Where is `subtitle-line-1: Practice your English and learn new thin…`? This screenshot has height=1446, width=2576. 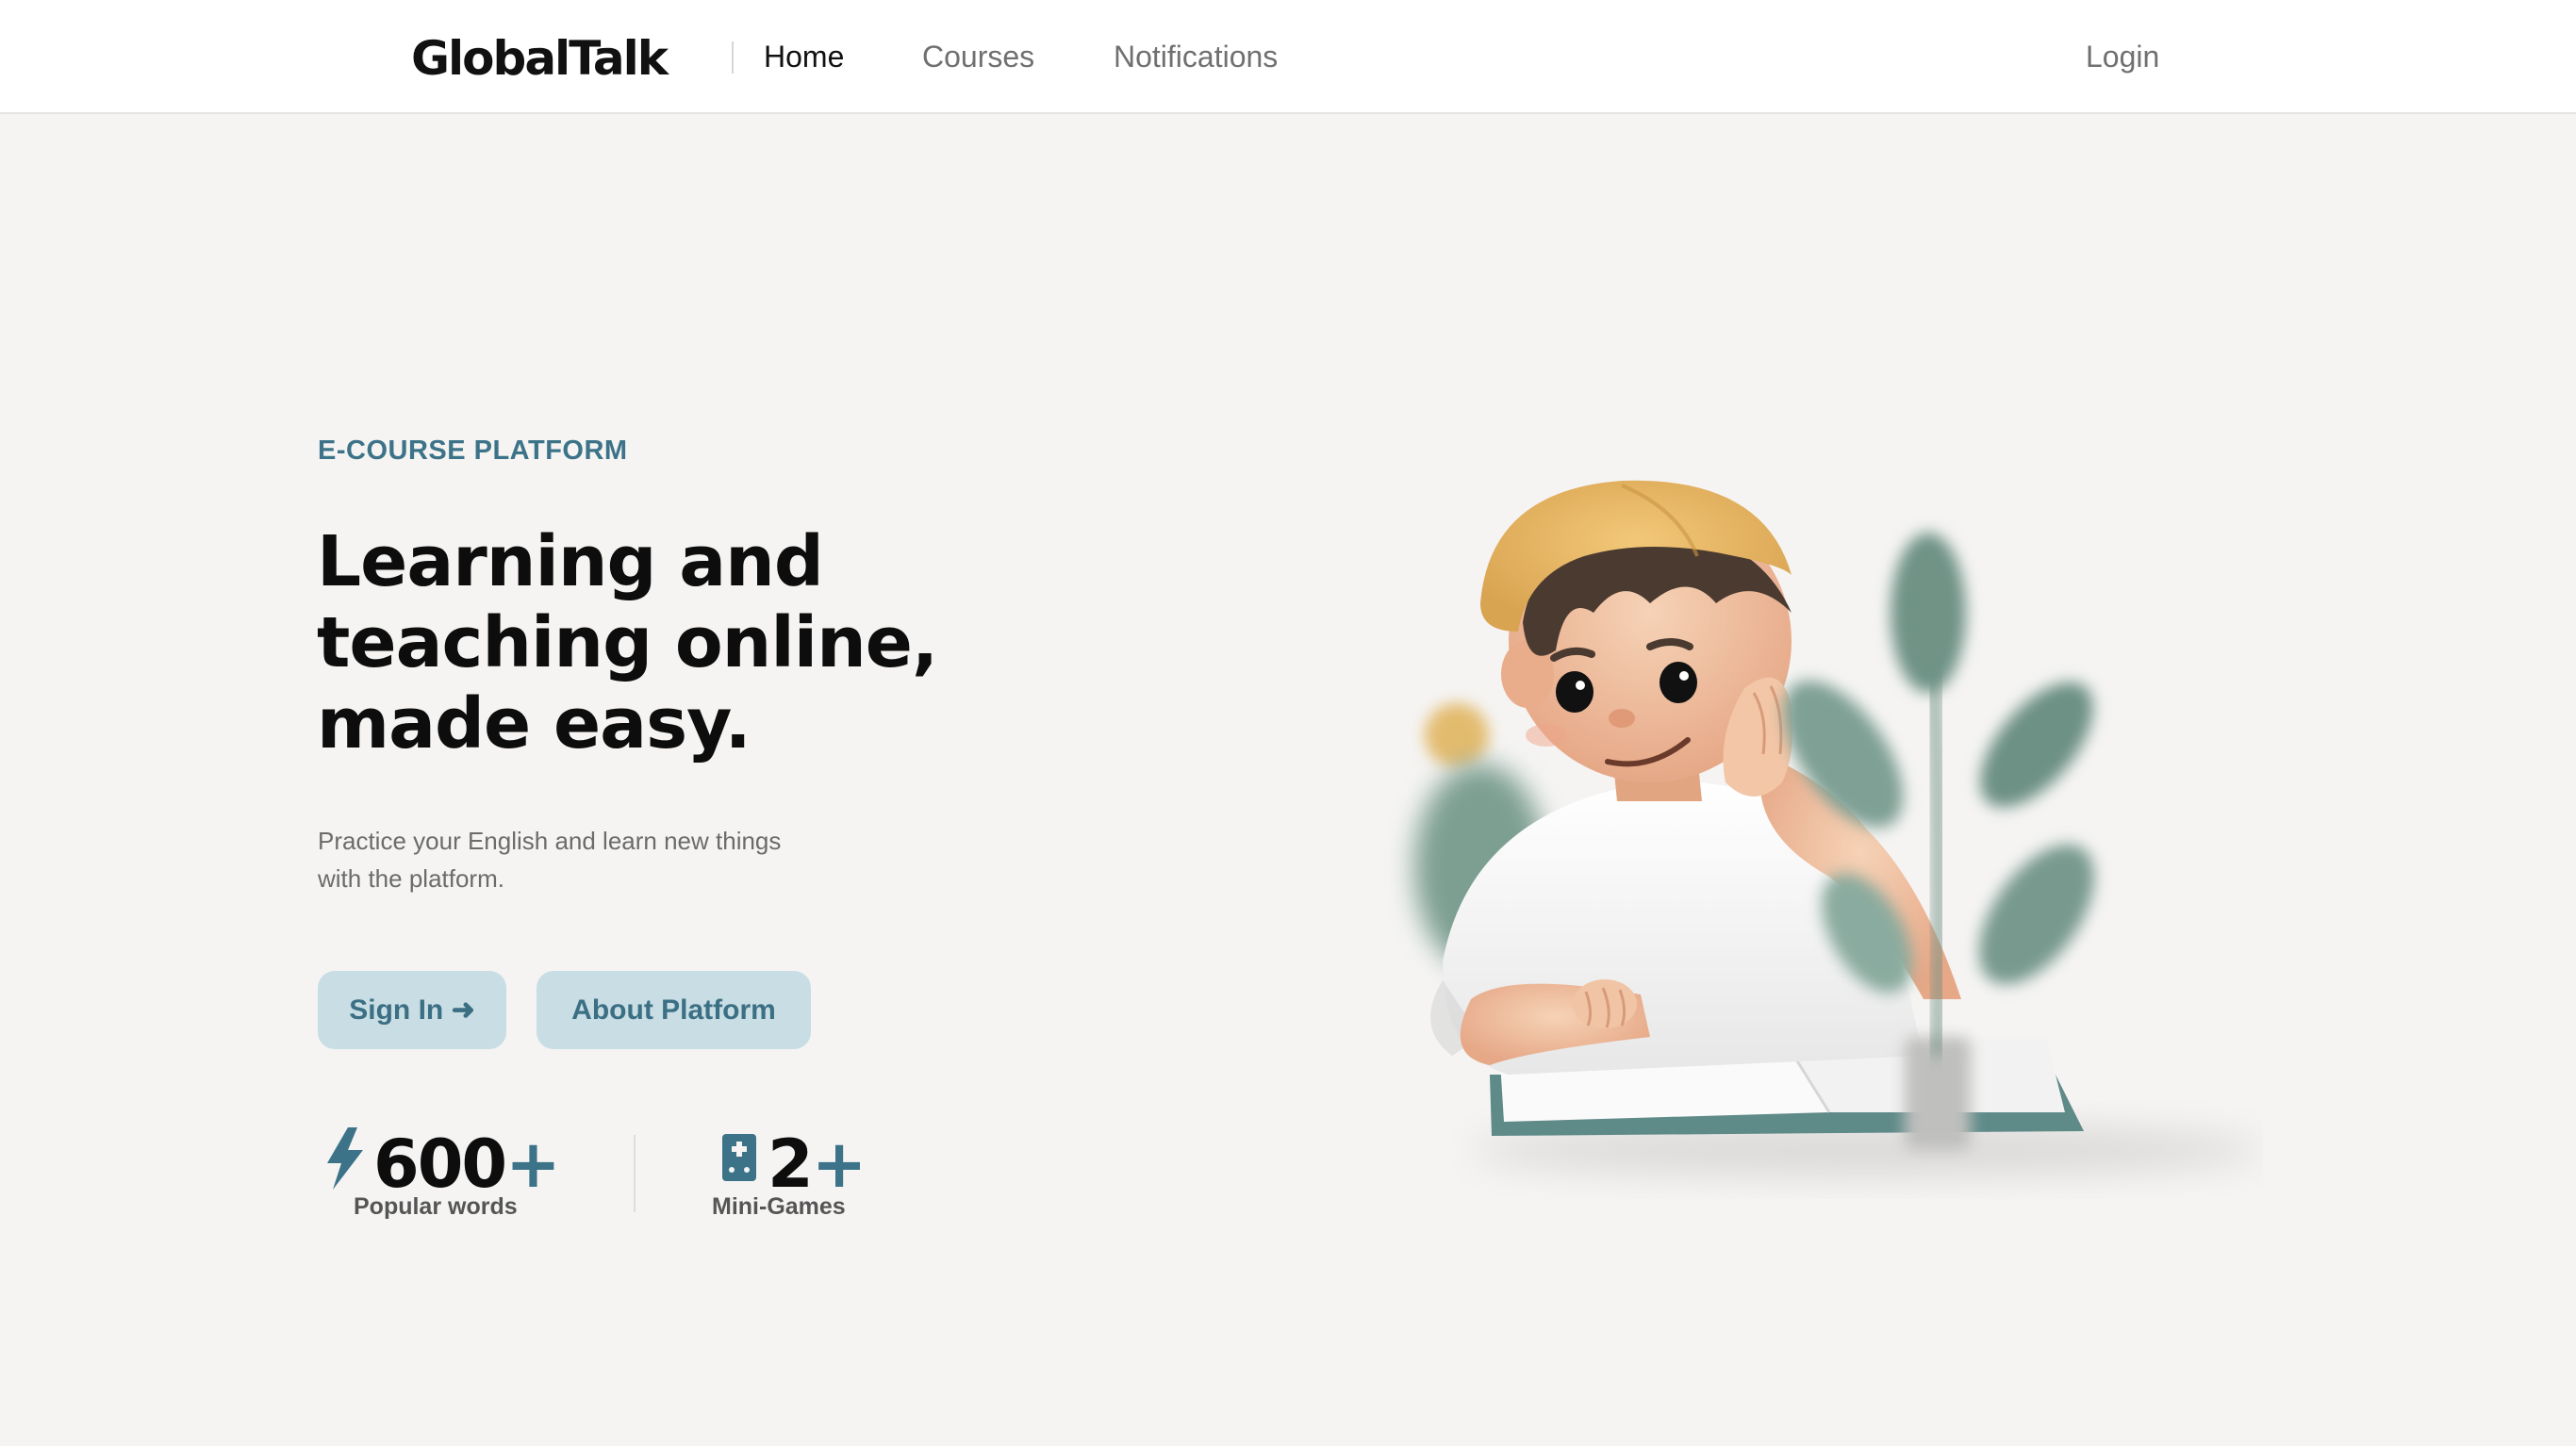
subtitle-line-1: Practice your English and learn new thin… is located at coordinates (550, 841).